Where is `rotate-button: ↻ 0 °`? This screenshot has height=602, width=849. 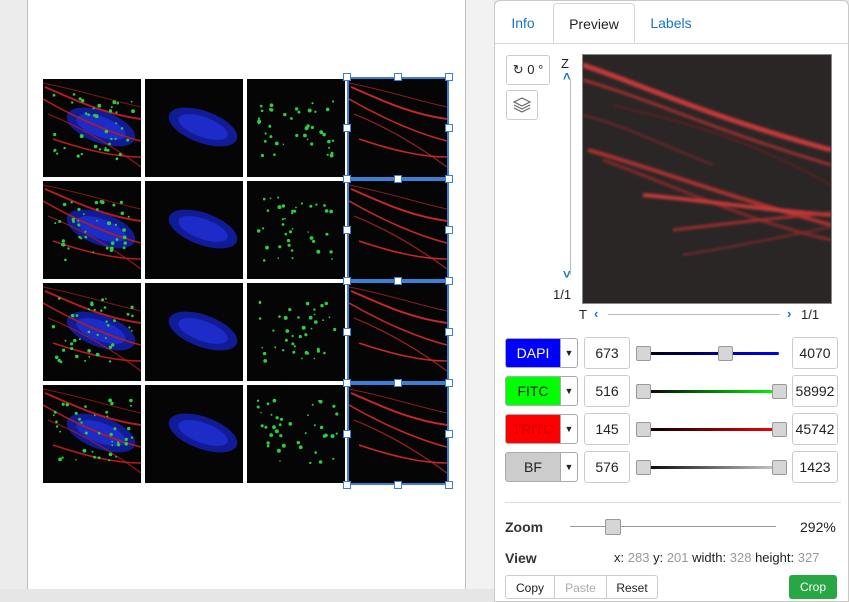 rotate-button: ↻ 0 ° is located at coordinates (528, 70).